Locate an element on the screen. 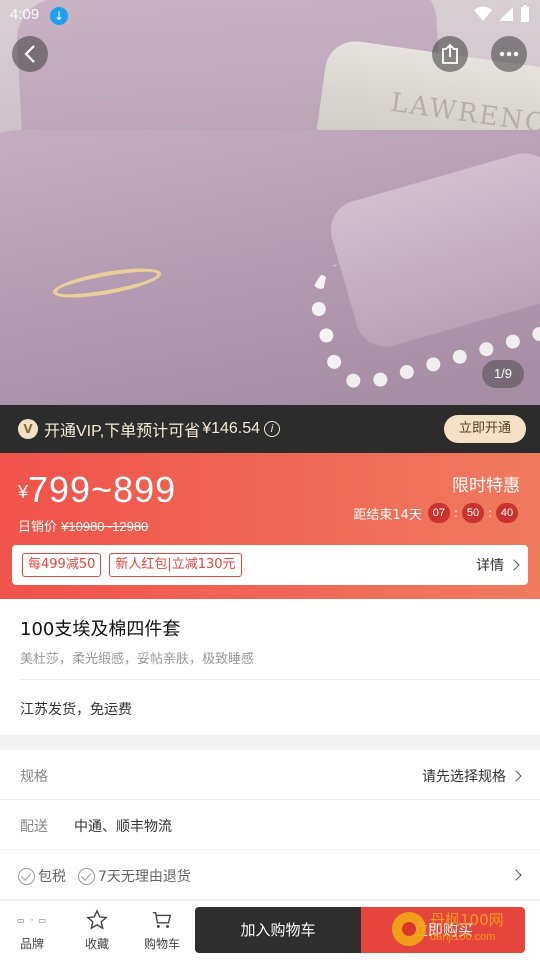 The image size is (540, 960). status-icons is located at coordinates (502, 14).